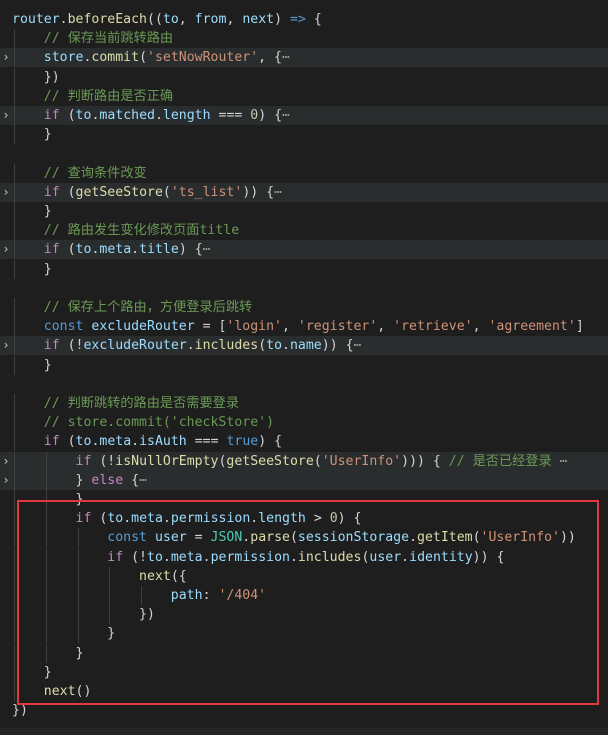 This screenshot has height=735, width=608. I want to click on code-line: › } else {⋯, so click(304, 480).